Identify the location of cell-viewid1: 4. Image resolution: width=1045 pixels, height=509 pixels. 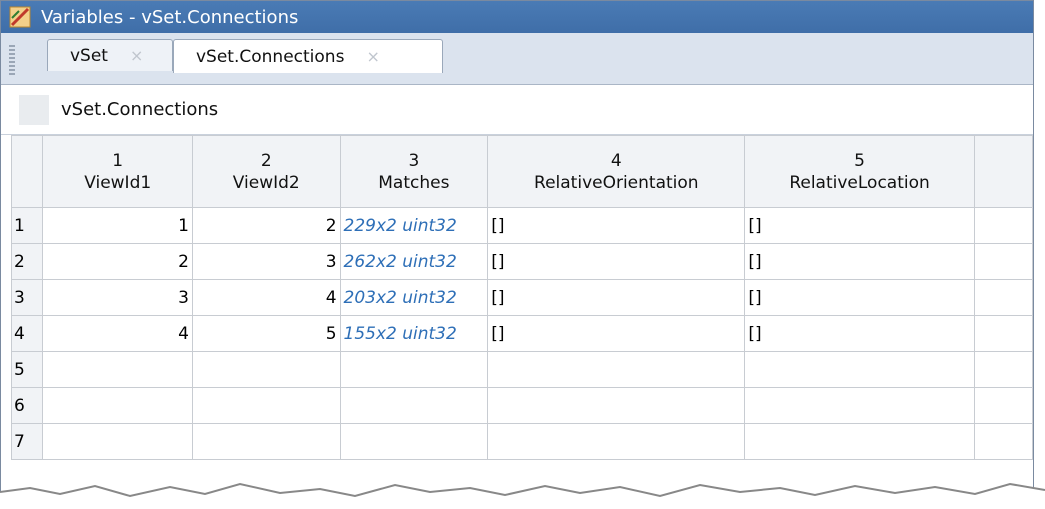
(117, 333).